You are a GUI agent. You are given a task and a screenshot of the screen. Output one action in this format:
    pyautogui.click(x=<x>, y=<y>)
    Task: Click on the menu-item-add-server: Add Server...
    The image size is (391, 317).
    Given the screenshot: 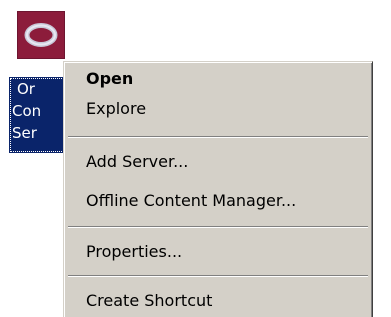 What is the action you would take?
    pyautogui.click(x=218, y=162)
    